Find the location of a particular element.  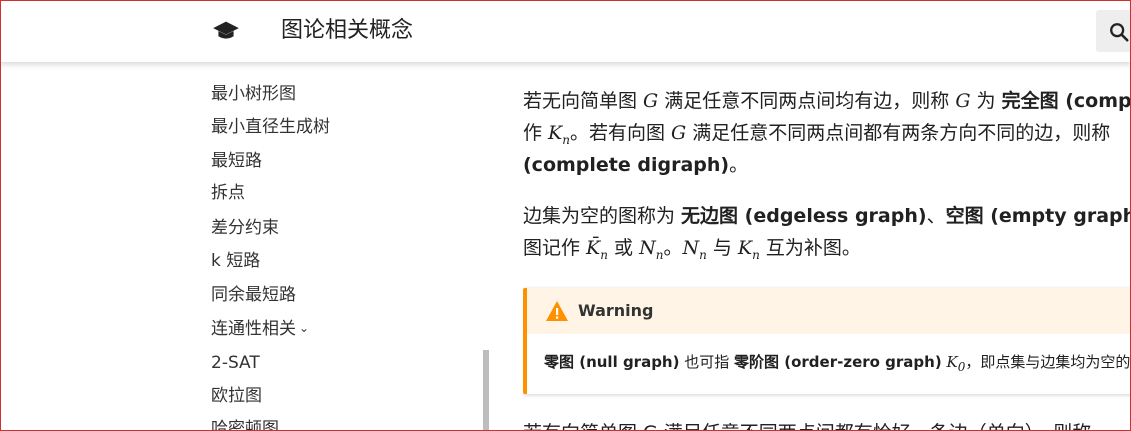

text: 或 is located at coordinates (623, 248).